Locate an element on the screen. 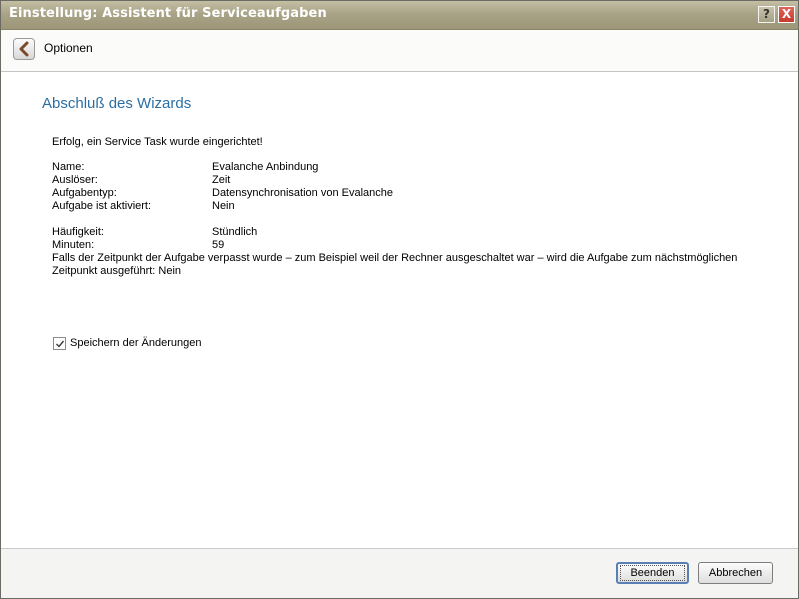 Image resolution: width=799 pixels, height=599 pixels. detail-label: Aufgabentyp: is located at coordinates (84, 193).